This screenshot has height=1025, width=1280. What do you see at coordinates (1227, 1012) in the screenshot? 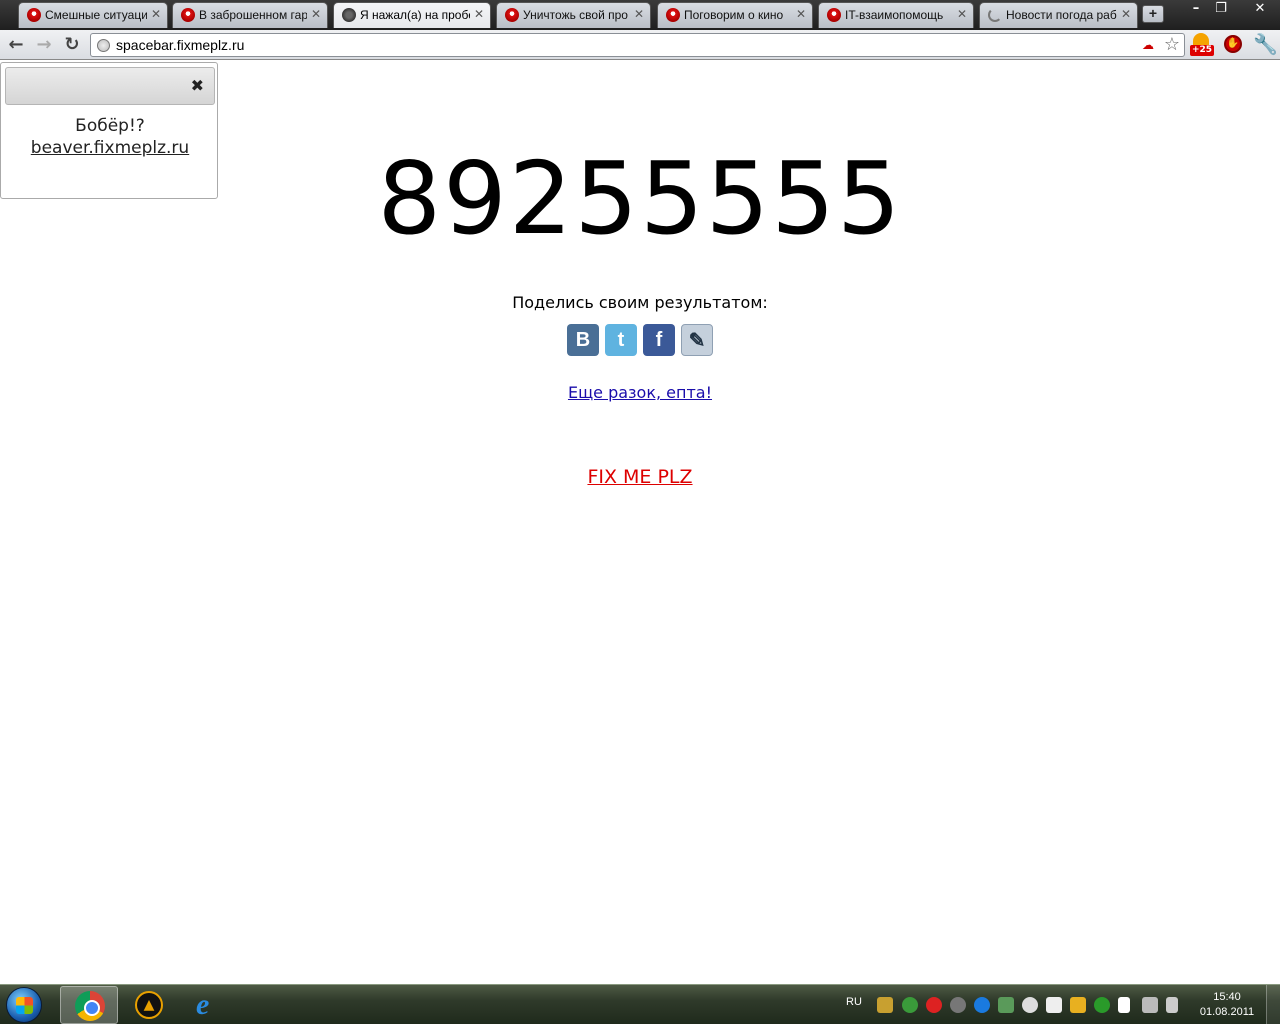
I see `clock-date: 01.08.2011` at bounding box center [1227, 1012].